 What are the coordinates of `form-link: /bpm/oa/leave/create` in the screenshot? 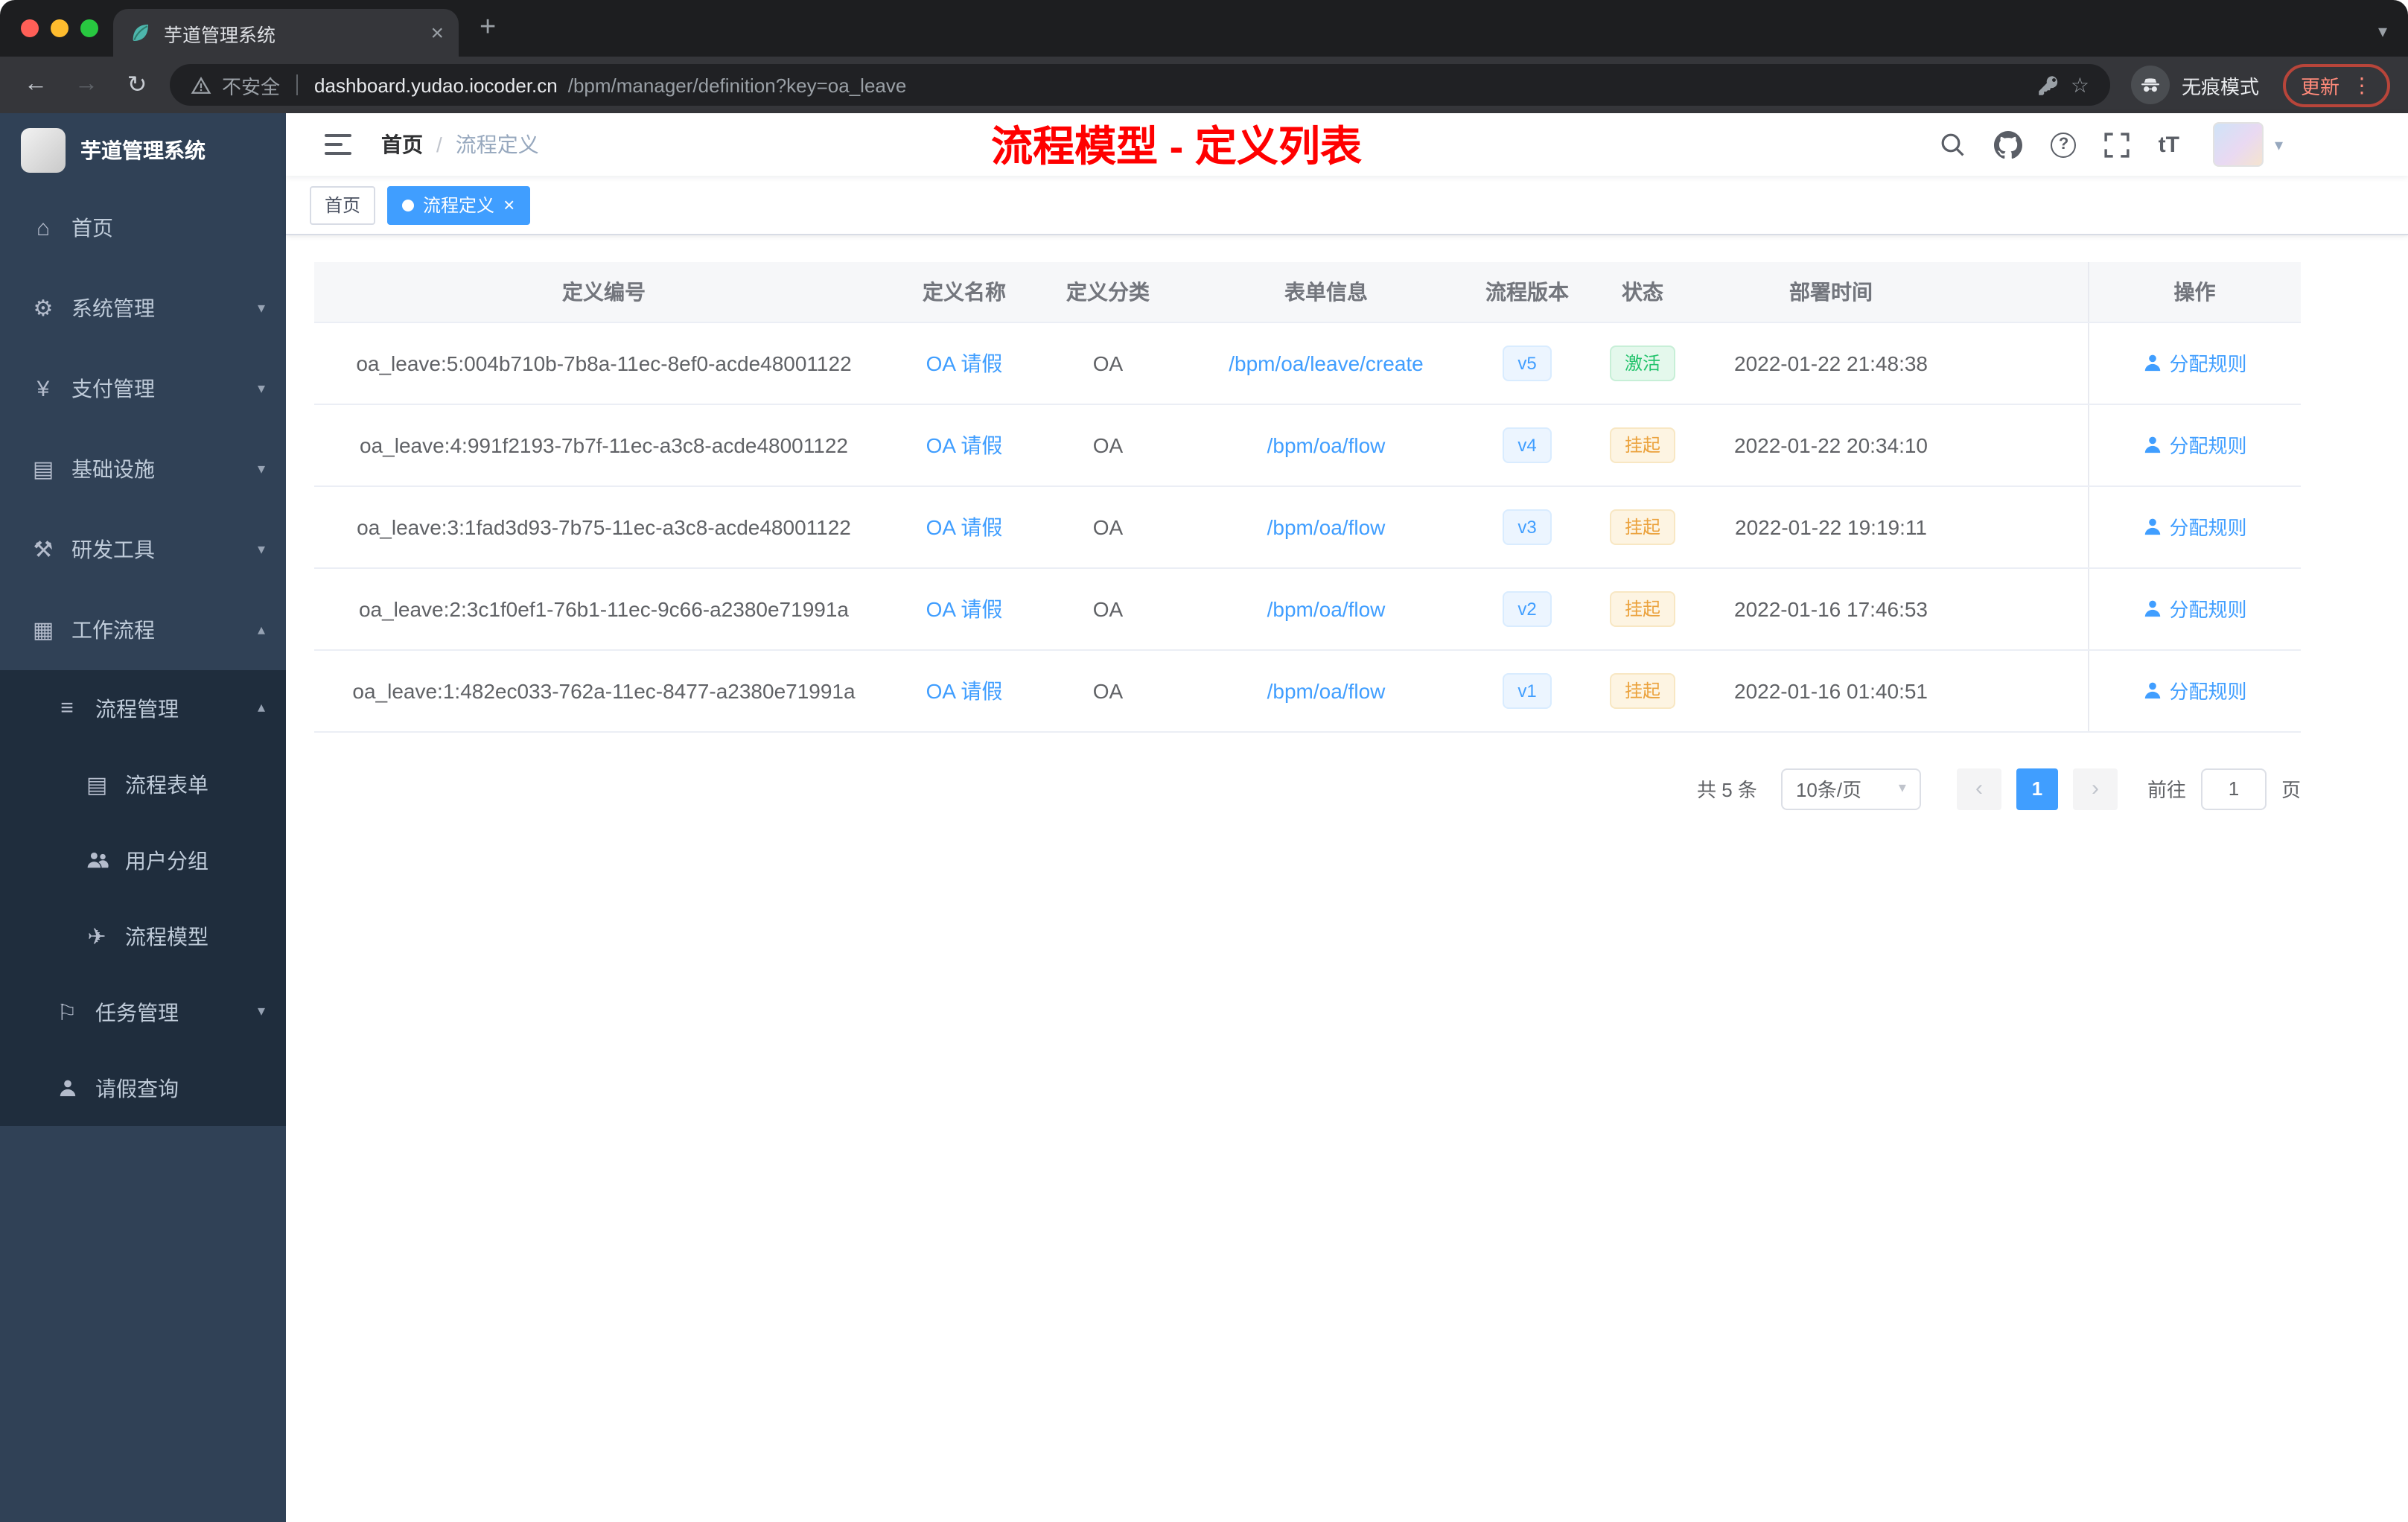 It's located at (1326, 363).